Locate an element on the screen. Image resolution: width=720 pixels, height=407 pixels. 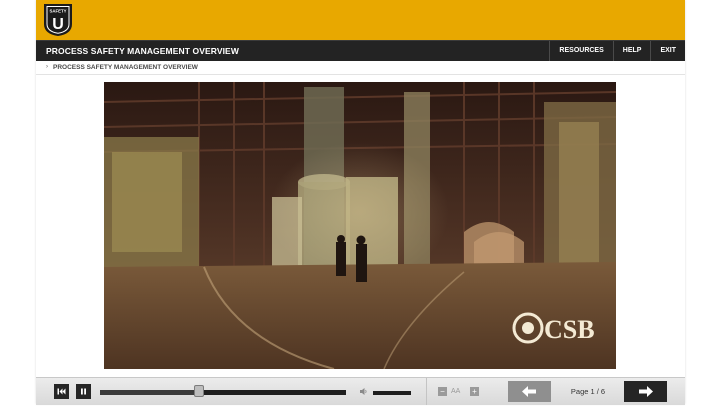
volume-level is located at coordinates (389, 393).